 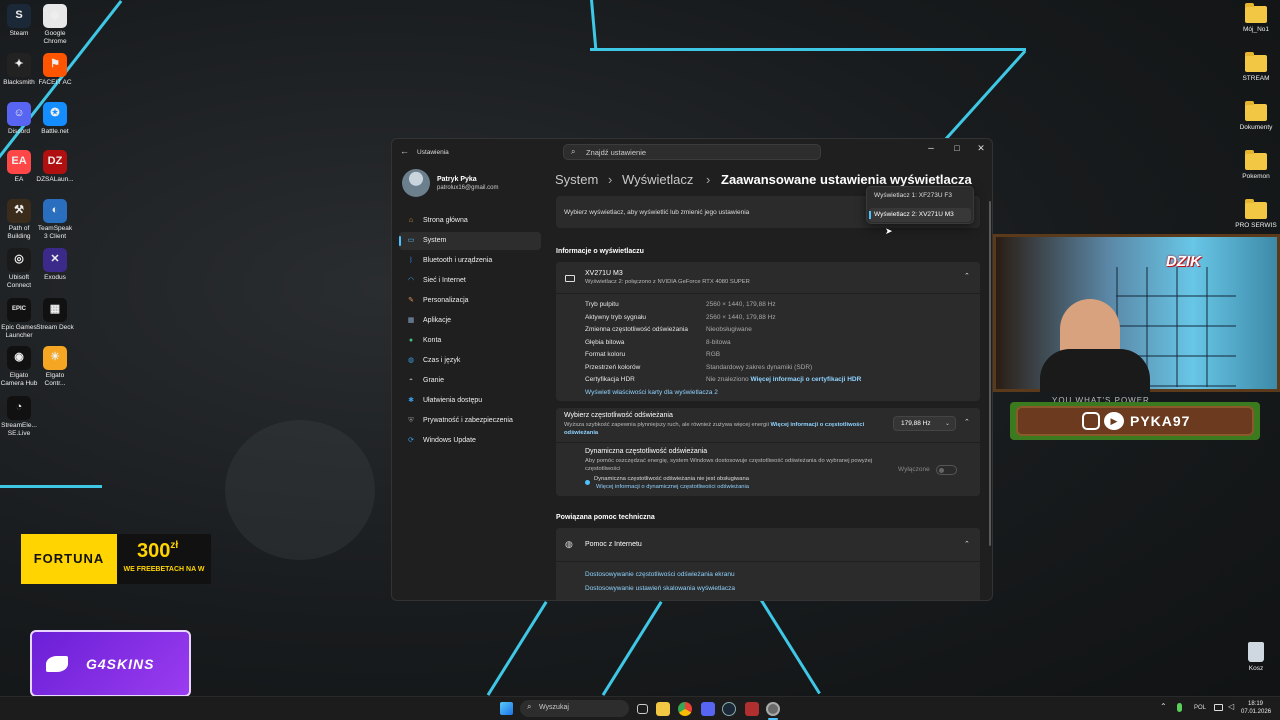 What do you see at coordinates (805, 379) in the screenshot?
I see `hdr-info-link: Więcej informacji o certyfikacji HDR` at bounding box center [805, 379].